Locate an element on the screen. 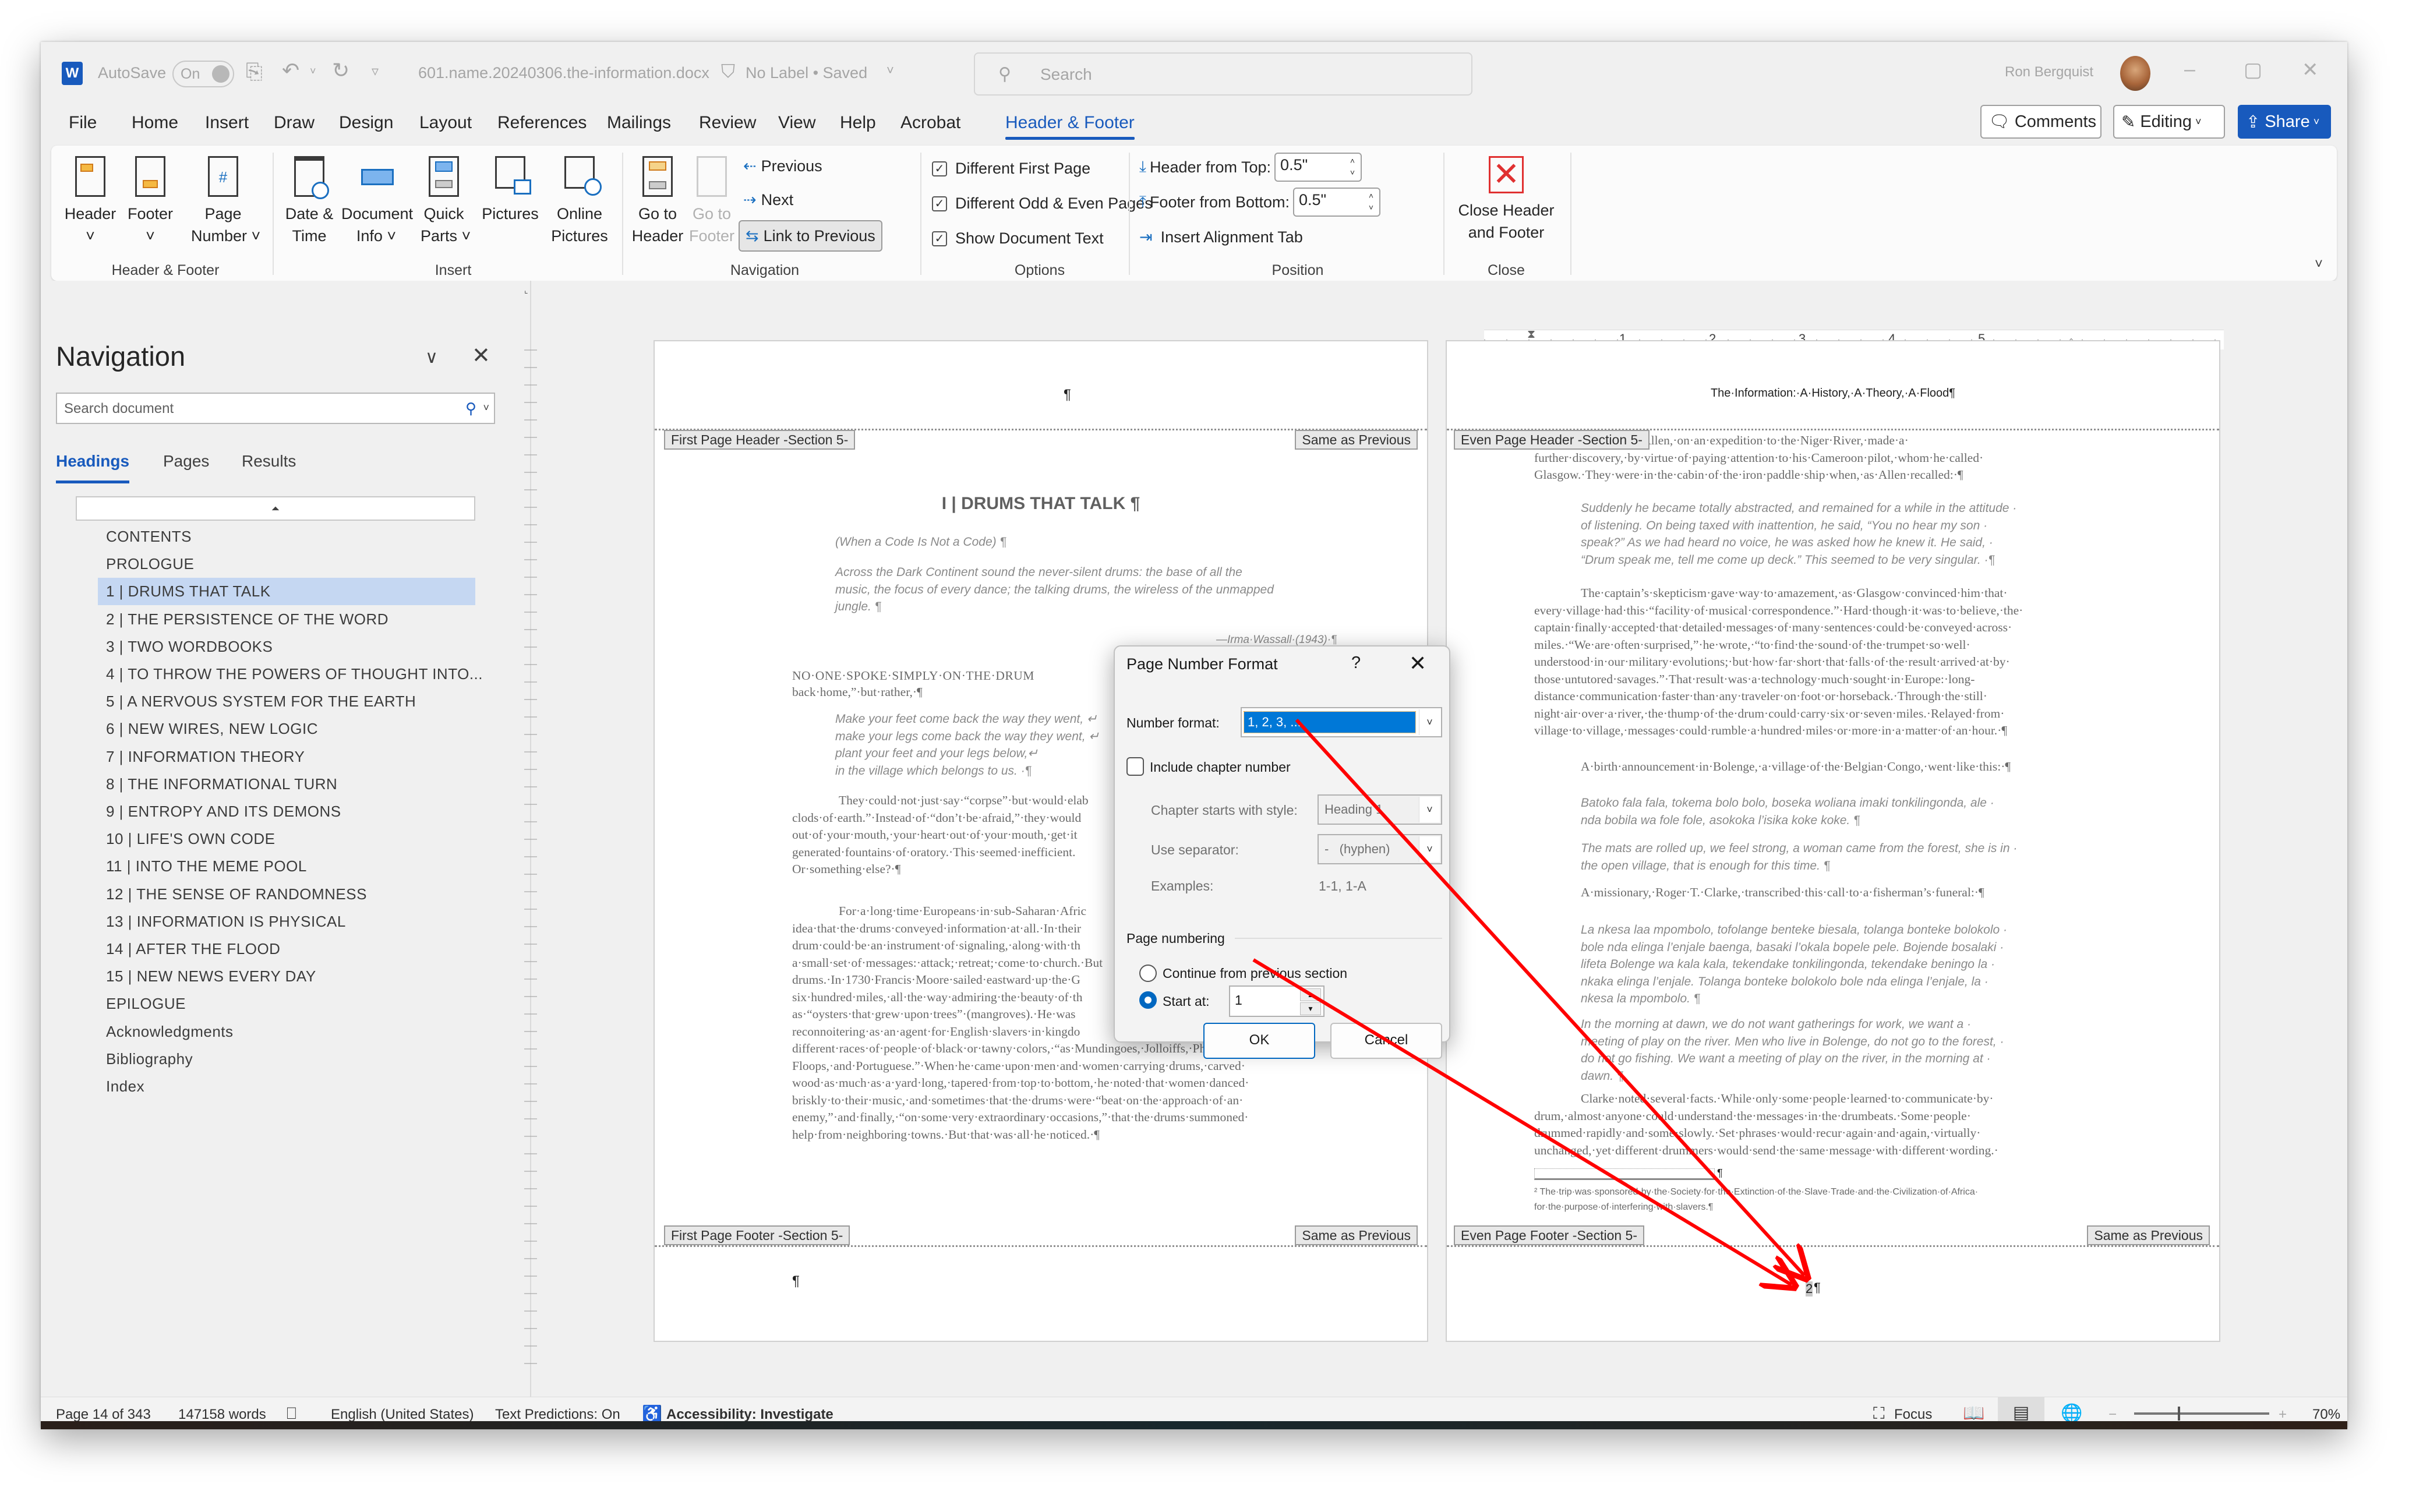  chapter-subtitle: (When a Code Is Not a Code) ¶ is located at coordinates (920, 543).